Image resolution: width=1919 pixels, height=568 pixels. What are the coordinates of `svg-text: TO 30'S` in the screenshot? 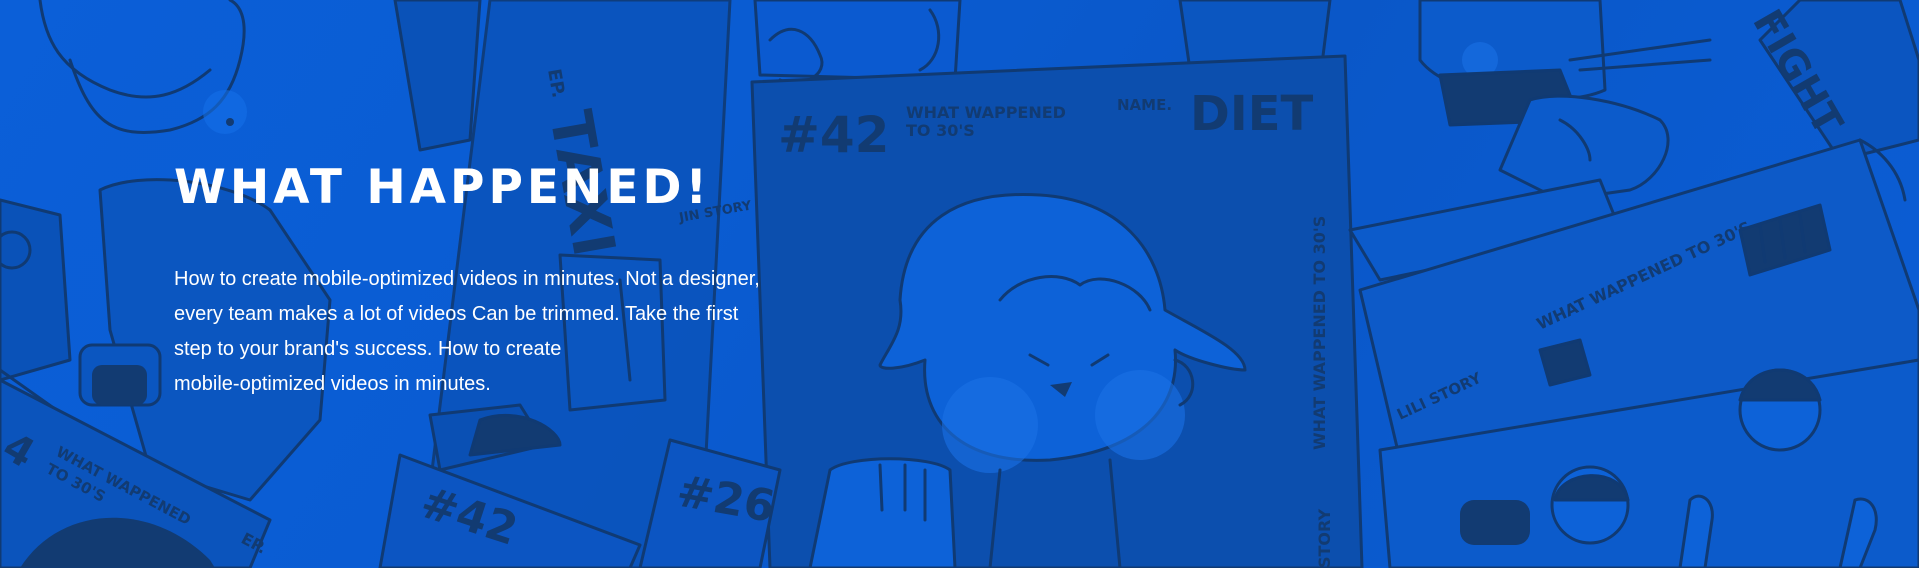 It's located at (940, 130).